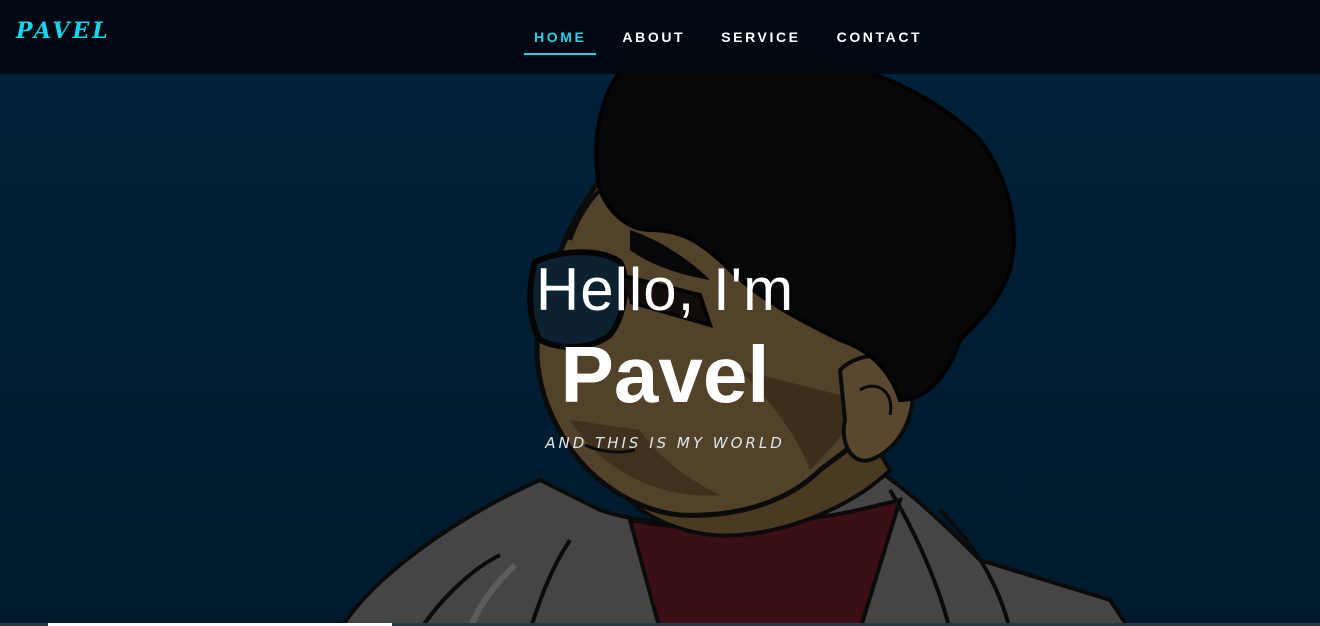 This screenshot has height=626, width=1320. I want to click on hero-tagline: AND THIS IS MY WORLD, so click(665, 443).